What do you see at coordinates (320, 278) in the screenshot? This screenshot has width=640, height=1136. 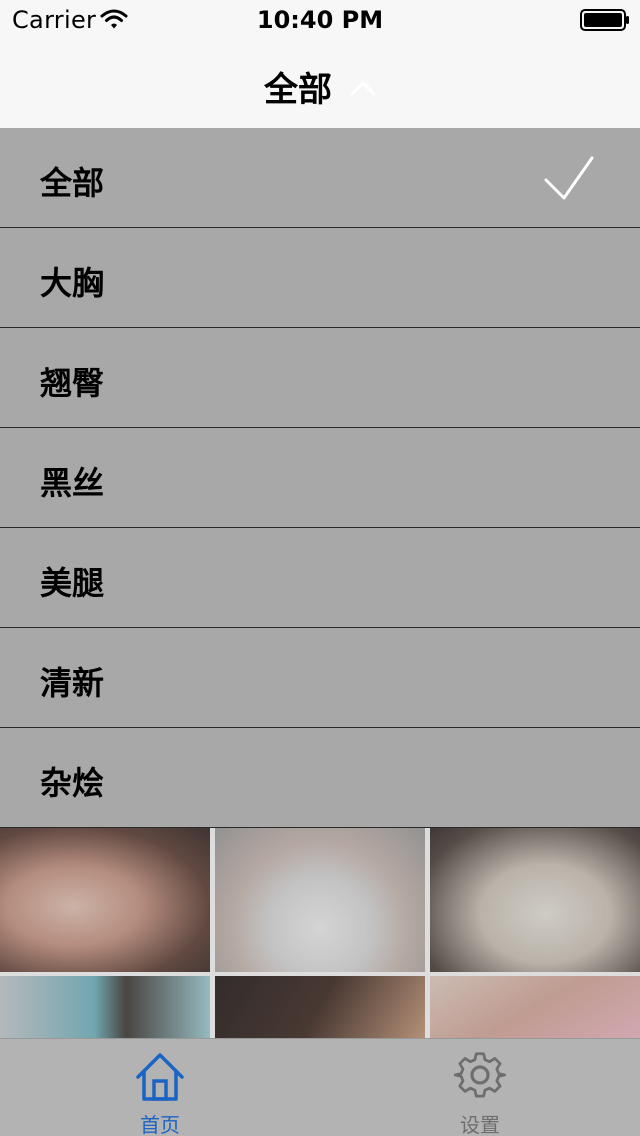 I see `category-item: 大胸` at bounding box center [320, 278].